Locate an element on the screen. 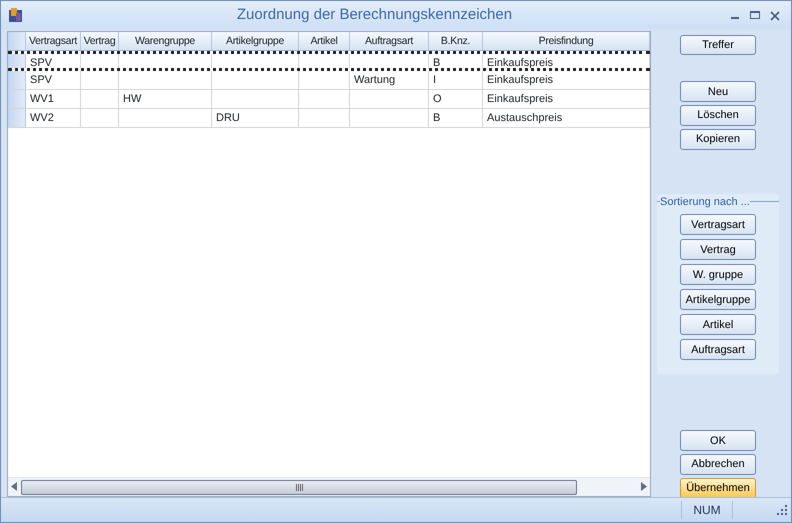  scroll-right-icon is located at coordinates (644, 487).